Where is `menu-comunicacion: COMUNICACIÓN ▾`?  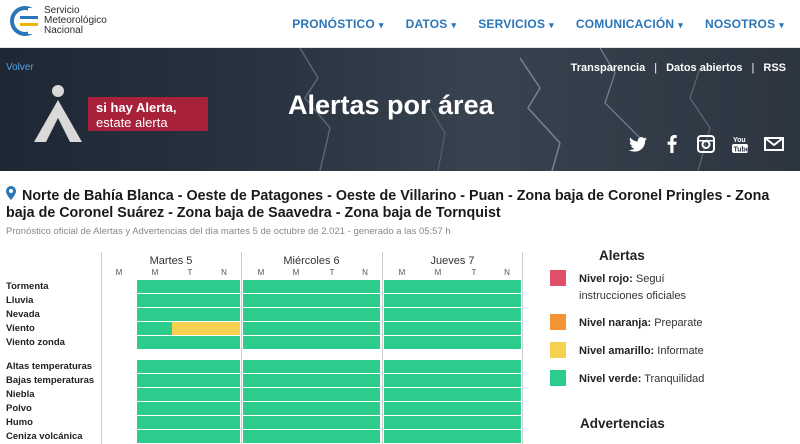
menu-comunicacion: COMUNICACIÓN ▾ is located at coordinates (629, 24).